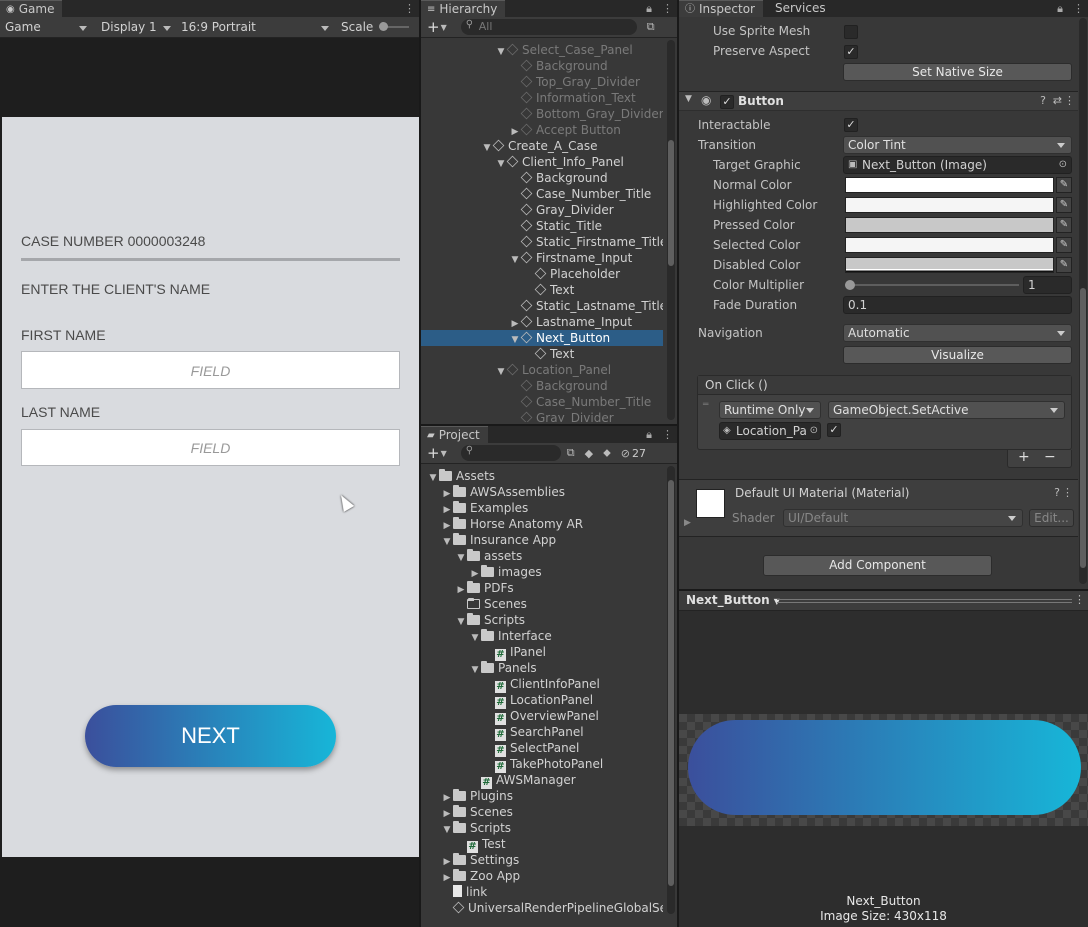 The height and width of the screenshot is (927, 1088). What do you see at coordinates (727, 102) in the screenshot?
I see `button-enabled-checkbox: ✓` at bounding box center [727, 102].